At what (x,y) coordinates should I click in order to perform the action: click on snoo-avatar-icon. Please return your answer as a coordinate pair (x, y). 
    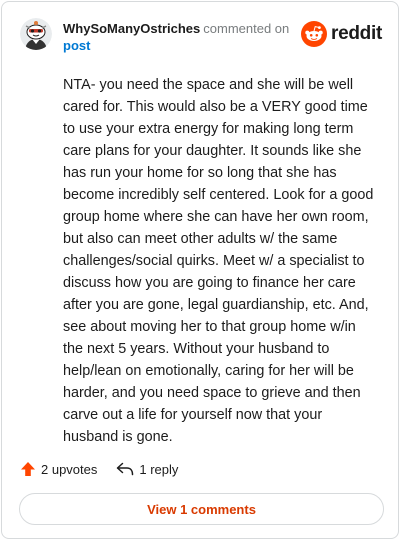
    Looking at the image, I should click on (36, 34).